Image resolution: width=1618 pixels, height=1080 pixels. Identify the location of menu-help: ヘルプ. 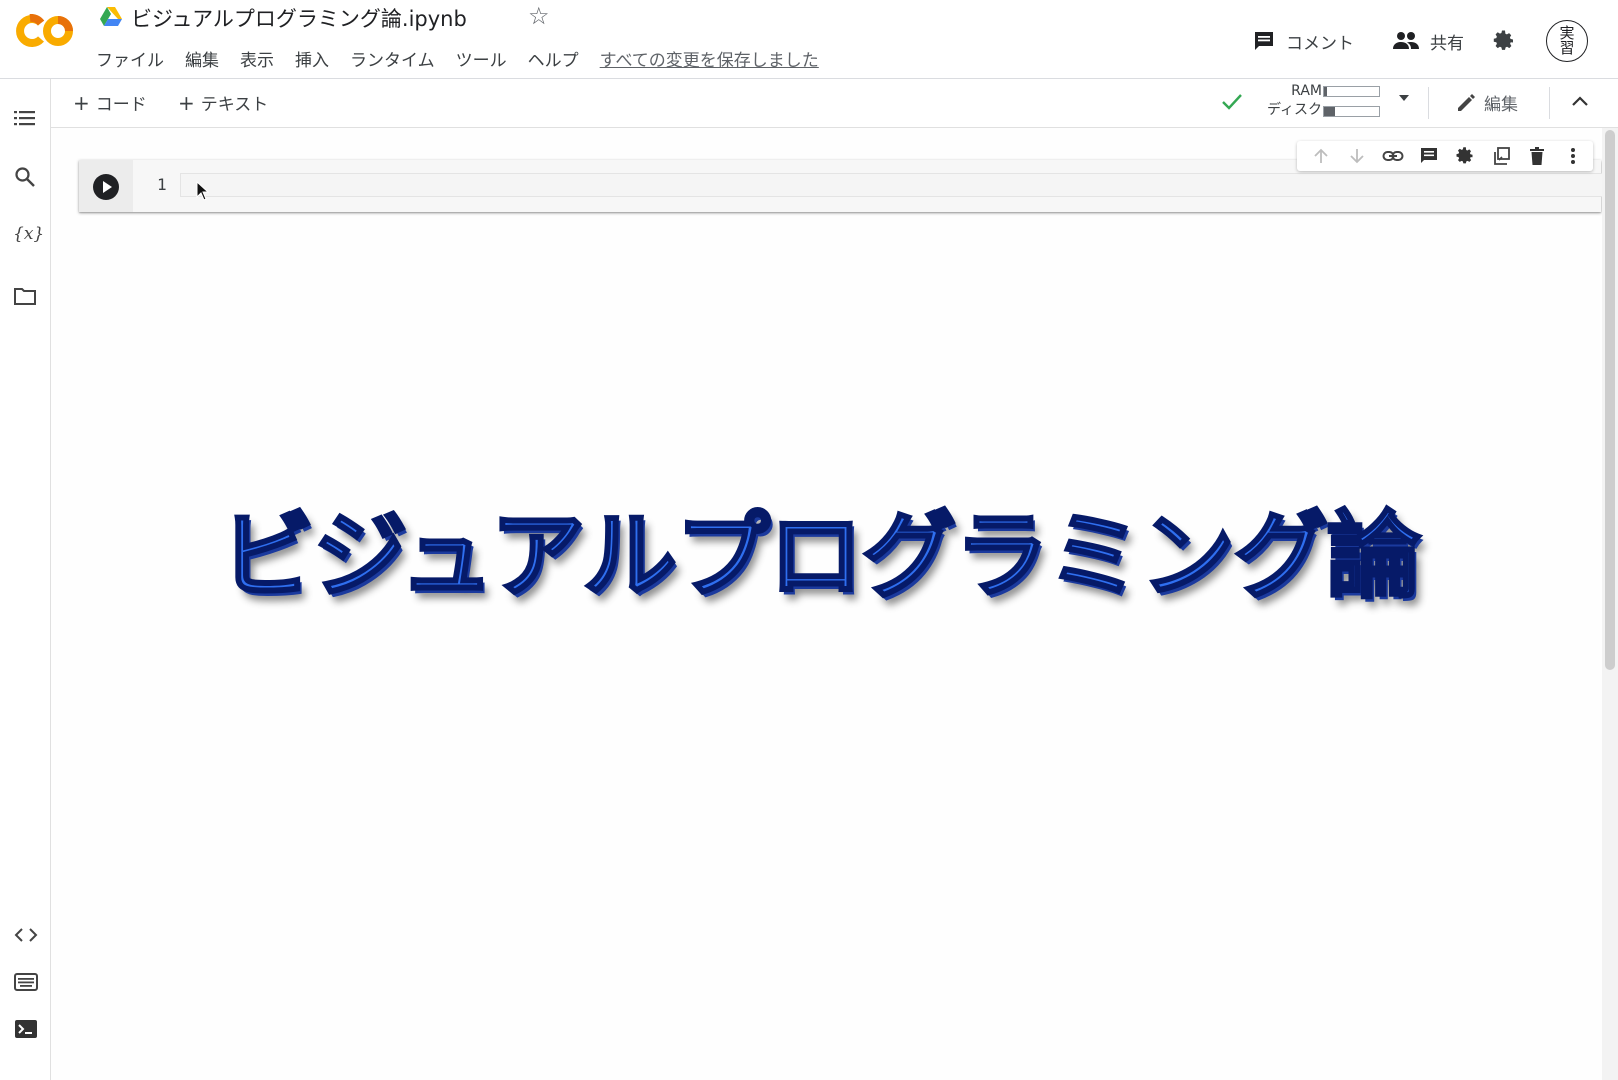
(553, 58).